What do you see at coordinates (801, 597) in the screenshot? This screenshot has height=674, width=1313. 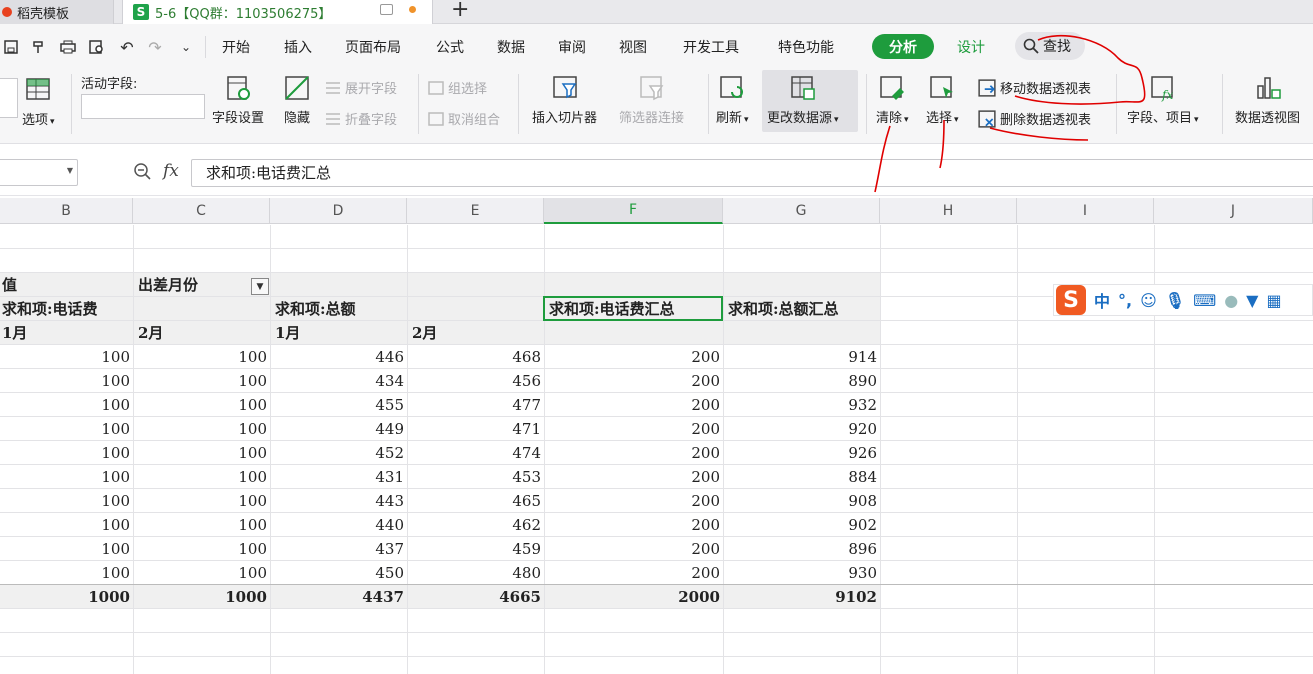 I see `pivot-total-cell: 9102` at bounding box center [801, 597].